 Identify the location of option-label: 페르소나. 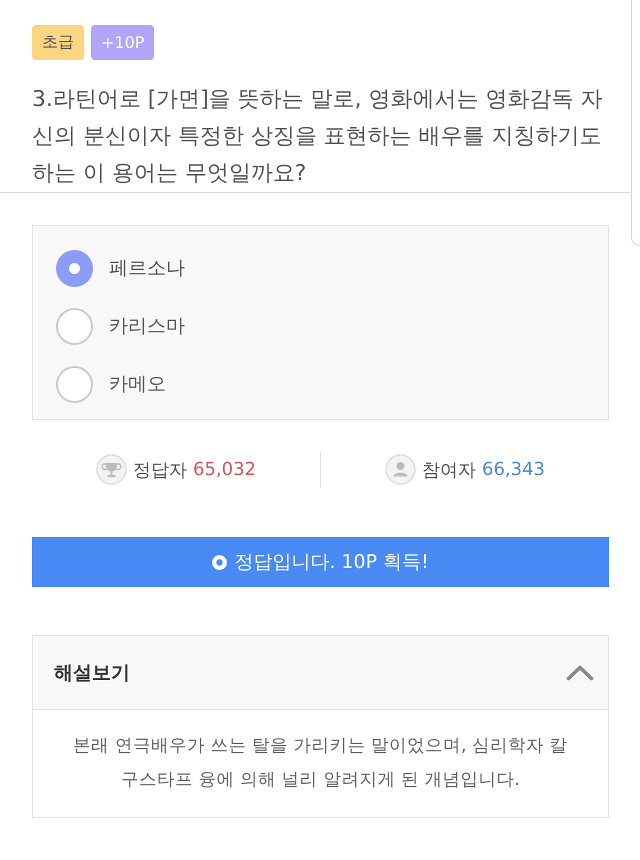
(147, 268).